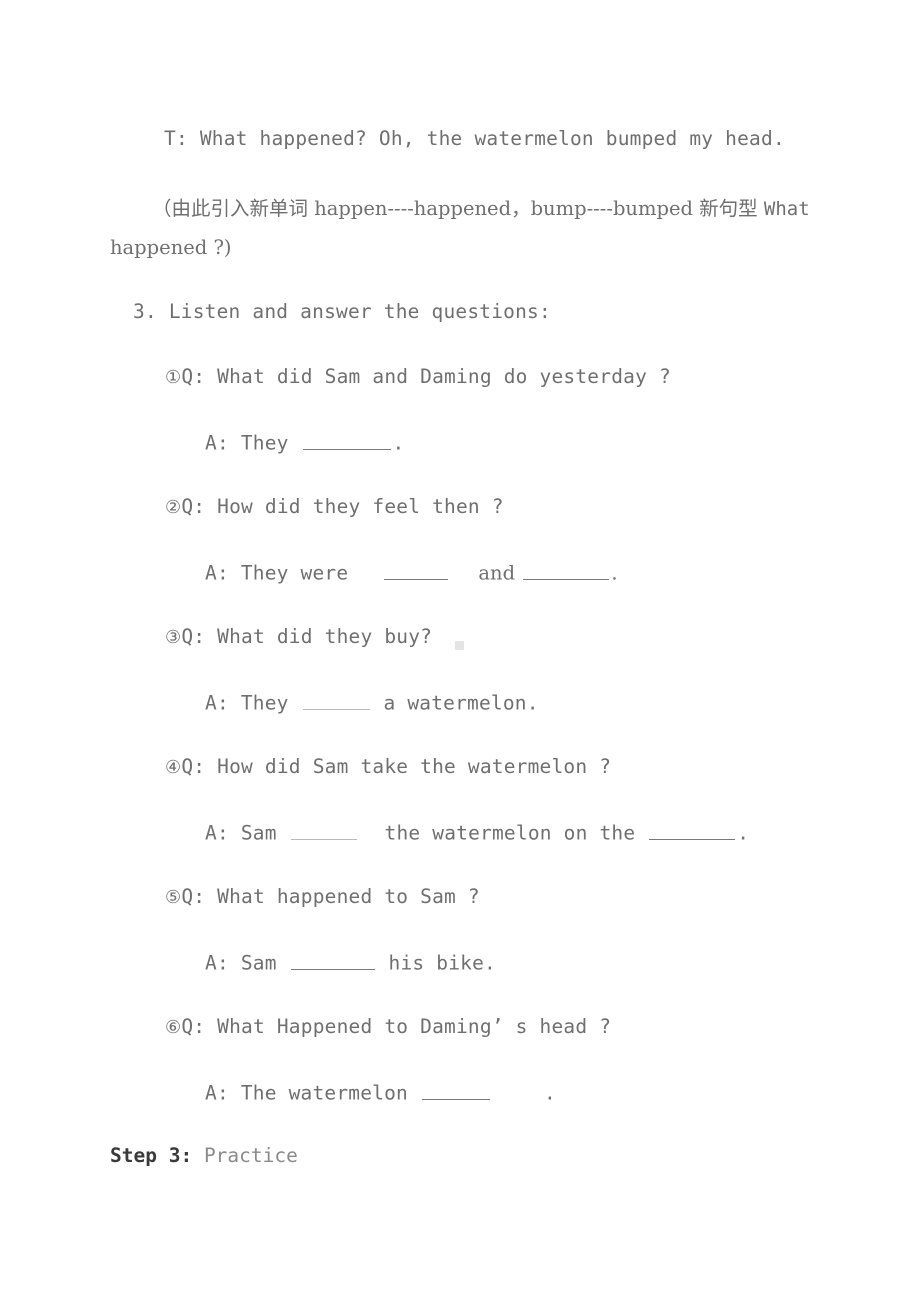  Describe the element at coordinates (346, 440) in the screenshot. I see `answer-blank-1a` at that location.